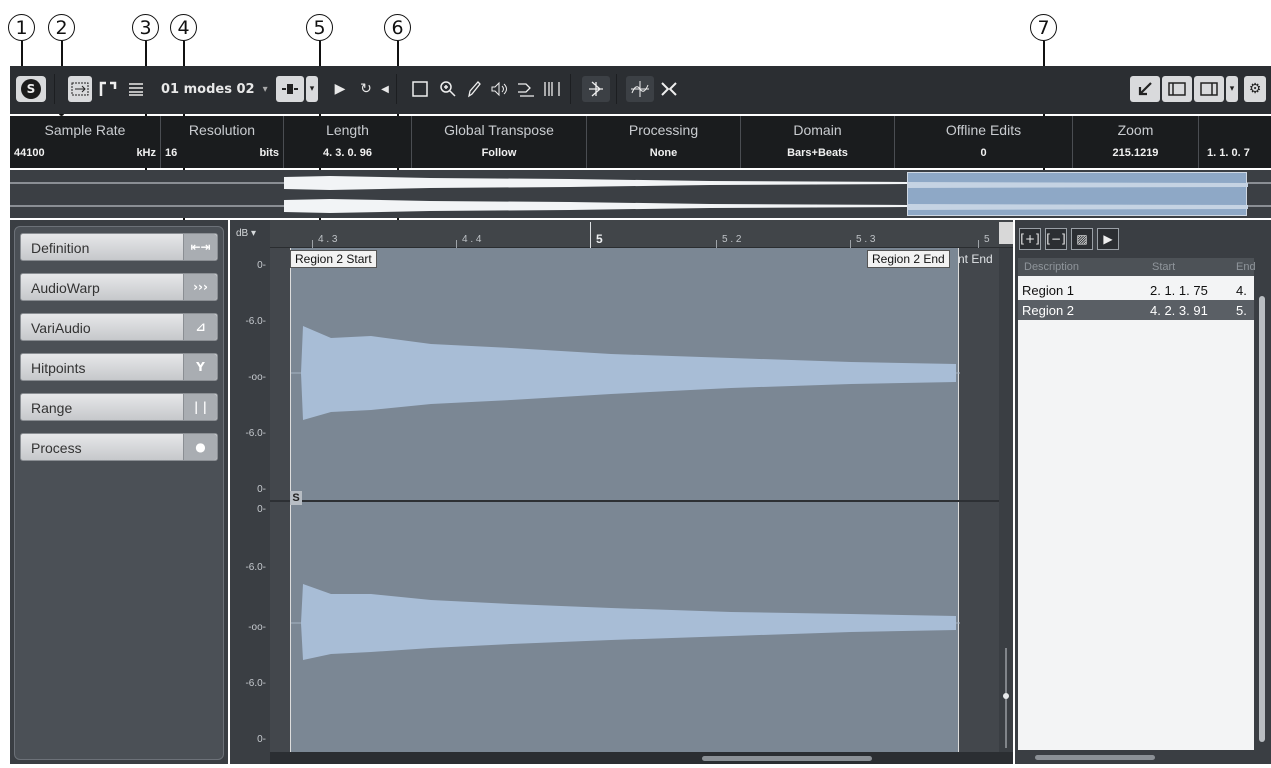 The height and width of the screenshot is (768, 1271). Describe the element at coordinates (1262, 519) in the screenshot. I see `regions-vertical-scrollbar` at that location.